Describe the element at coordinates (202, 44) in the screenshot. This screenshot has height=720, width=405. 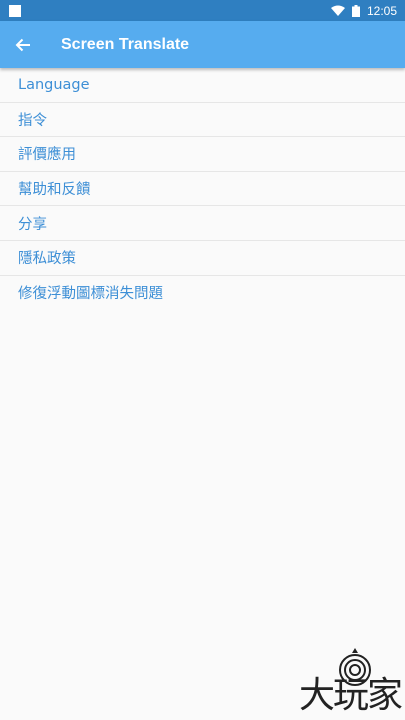
I see `app-bar: Screen Translate` at that location.